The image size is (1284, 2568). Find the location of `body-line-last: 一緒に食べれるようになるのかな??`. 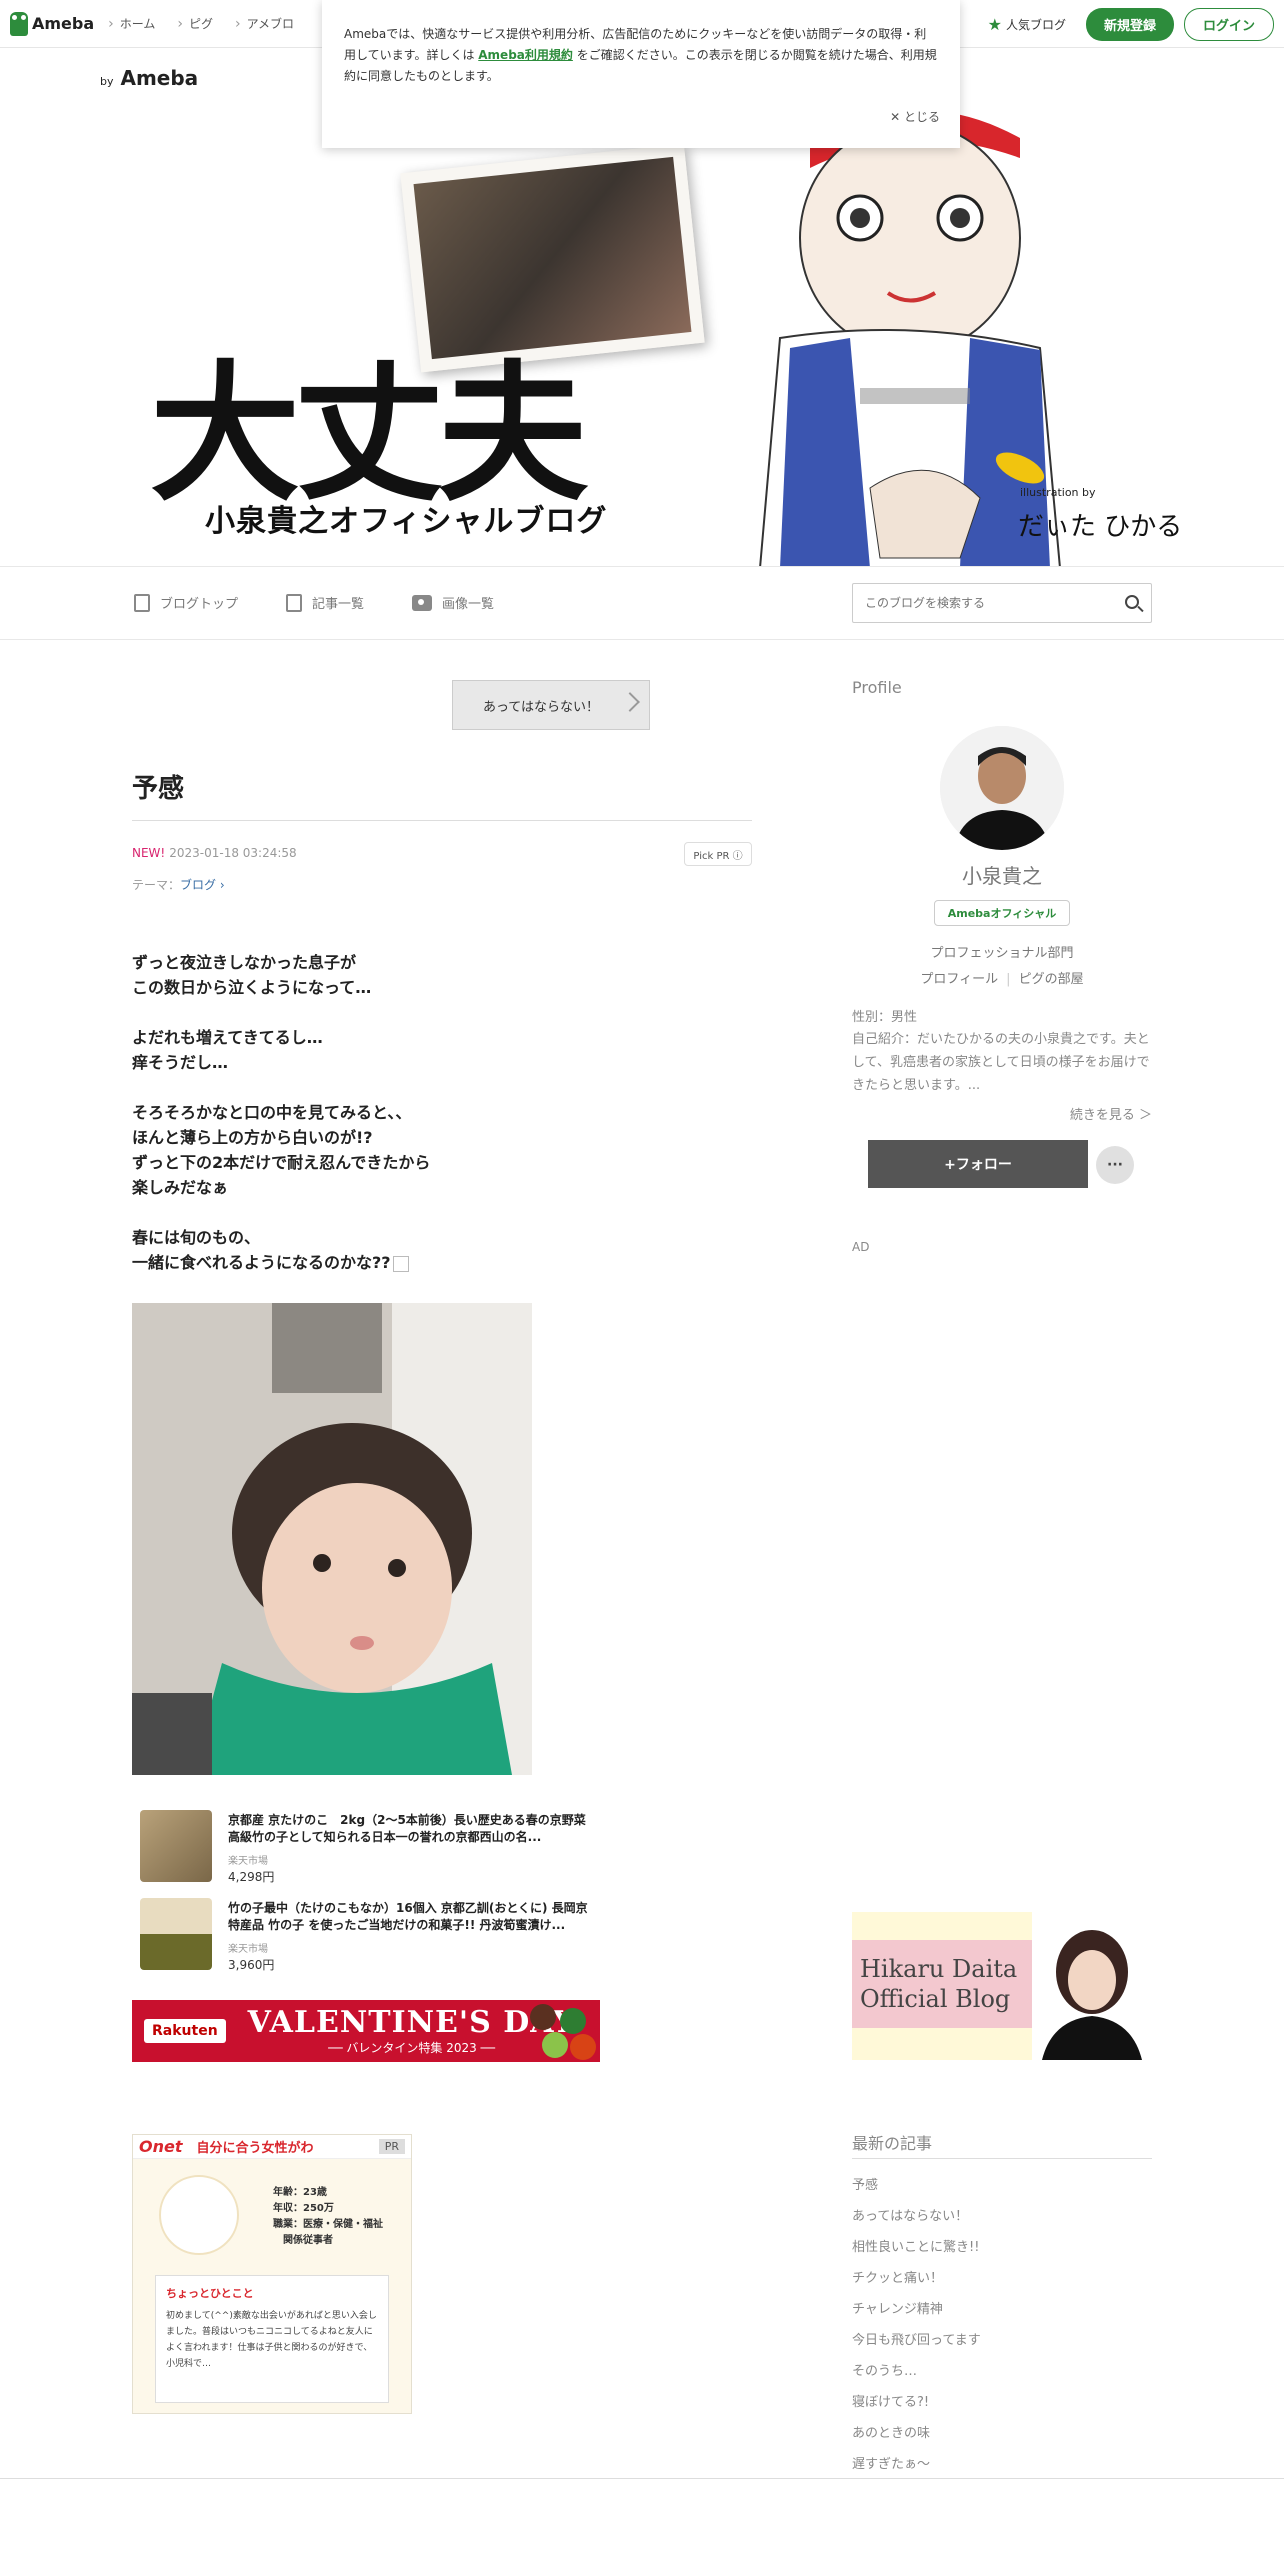

body-line-last: 一緒に食べれるようになるのかな?? is located at coordinates (281, 1262).